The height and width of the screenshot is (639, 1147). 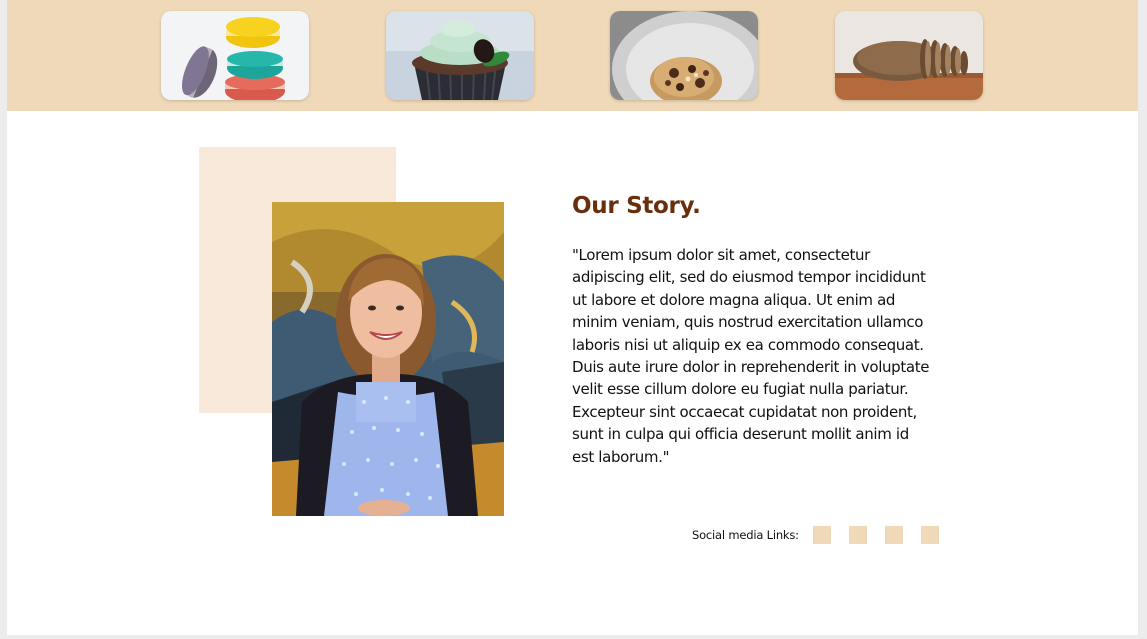 What do you see at coordinates (235, 55) in the screenshot?
I see `macarons-image` at bounding box center [235, 55].